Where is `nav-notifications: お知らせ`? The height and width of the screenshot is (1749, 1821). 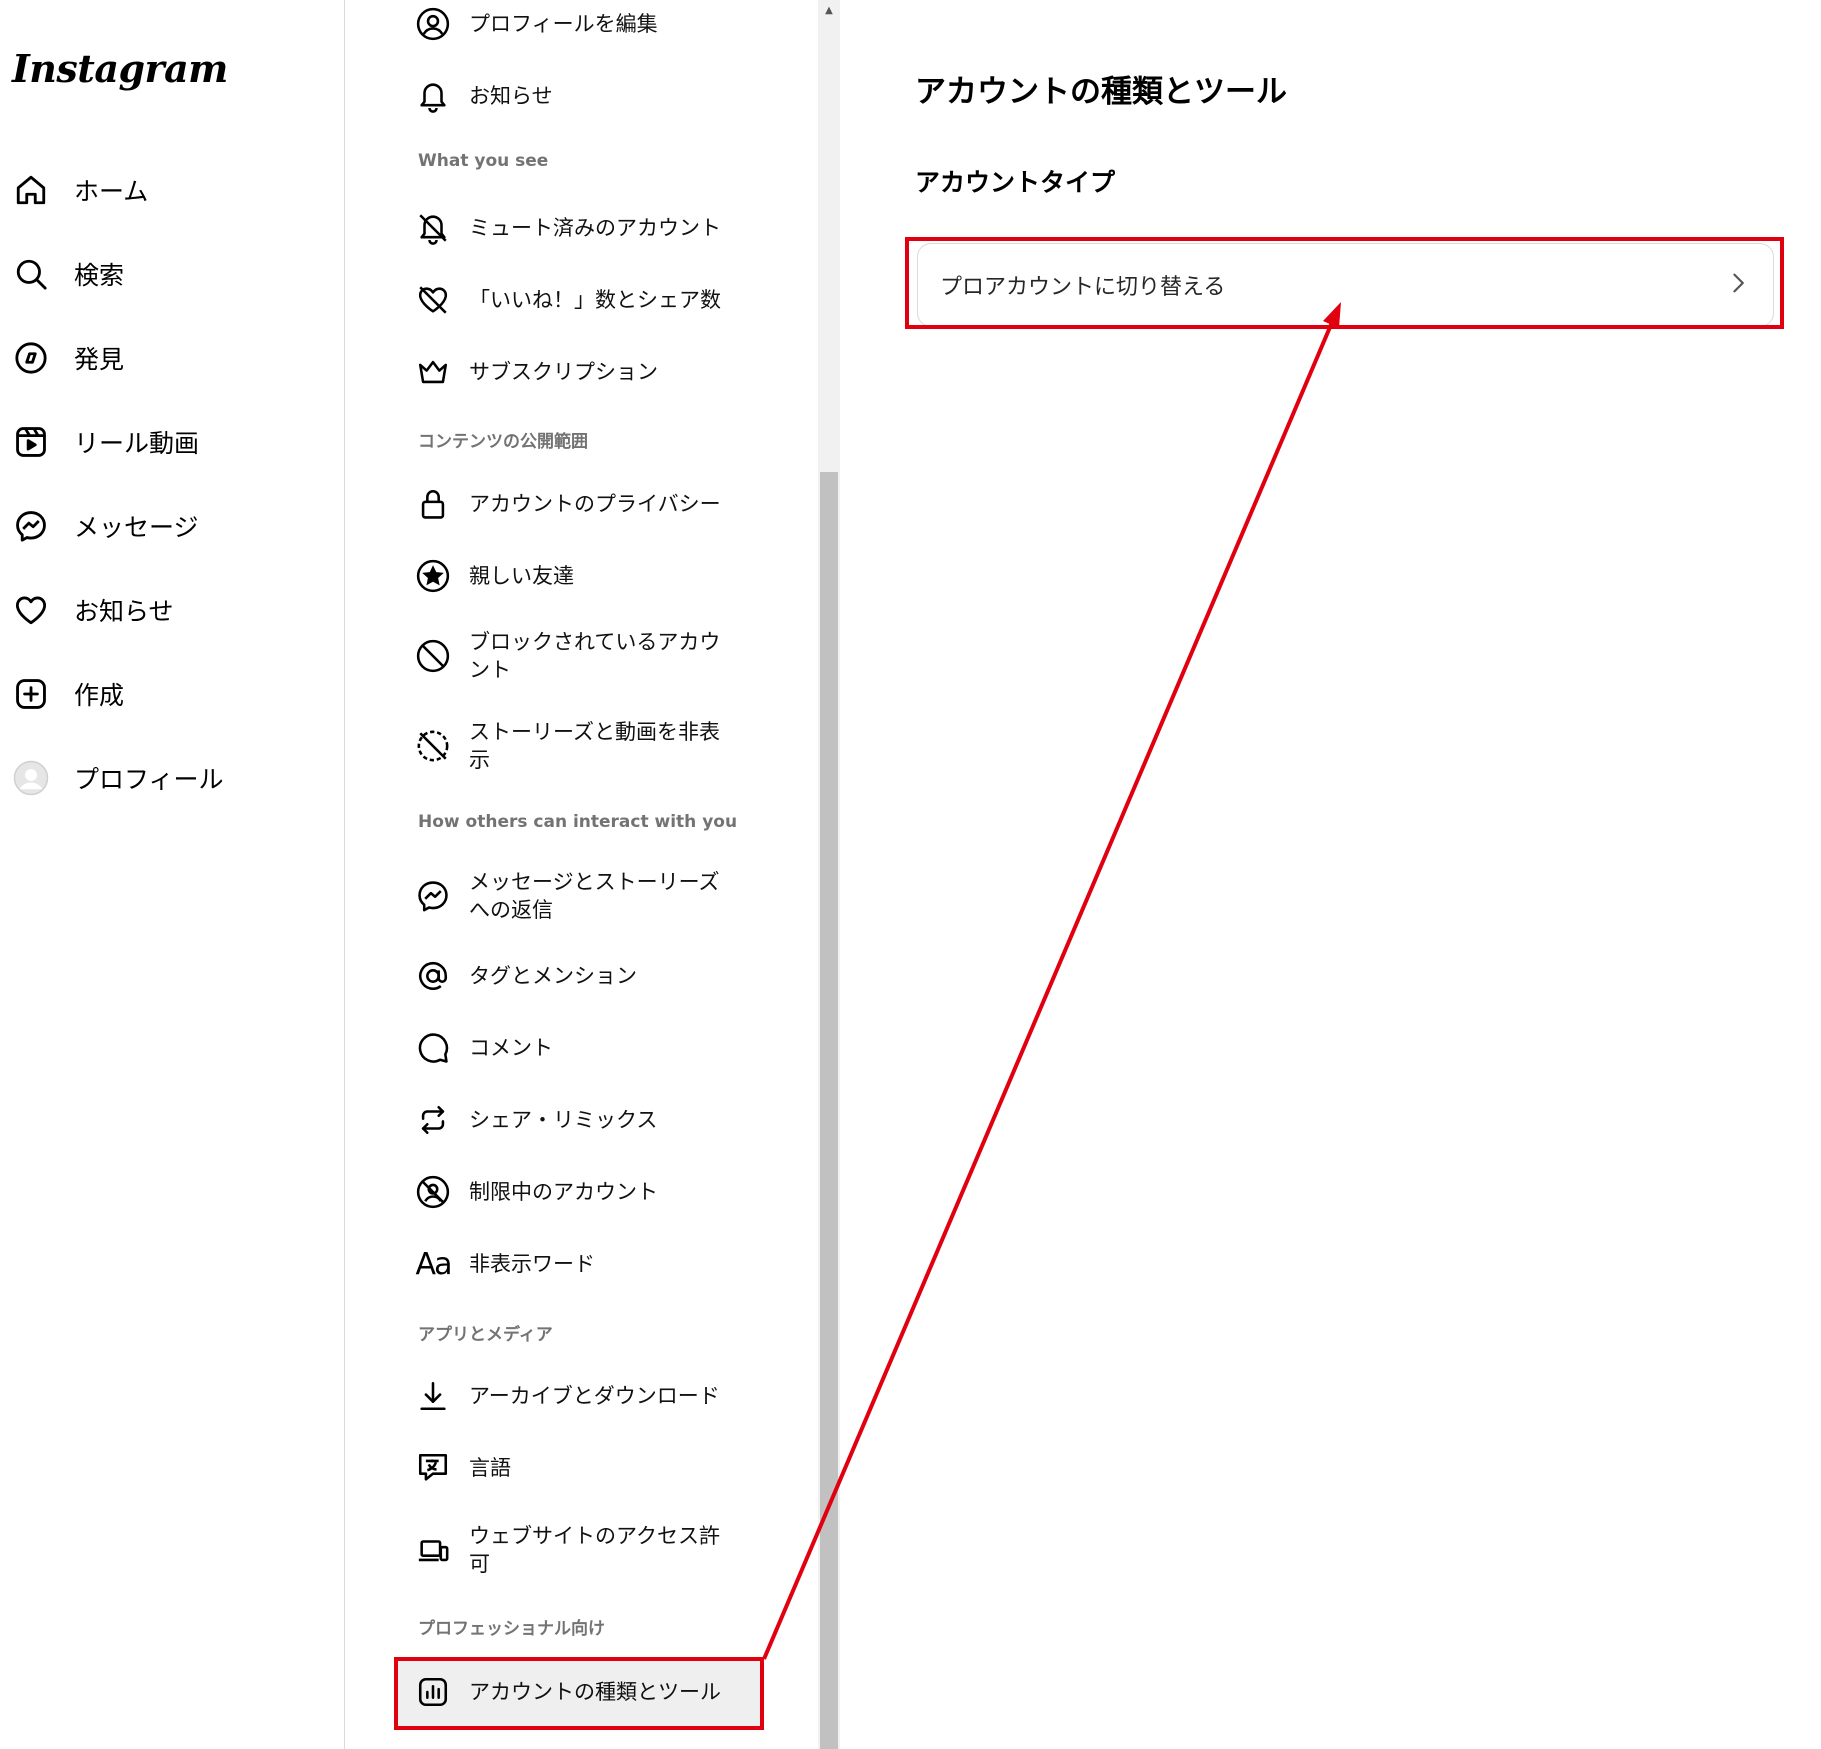
nav-notifications: お知らせ is located at coordinates (172, 610).